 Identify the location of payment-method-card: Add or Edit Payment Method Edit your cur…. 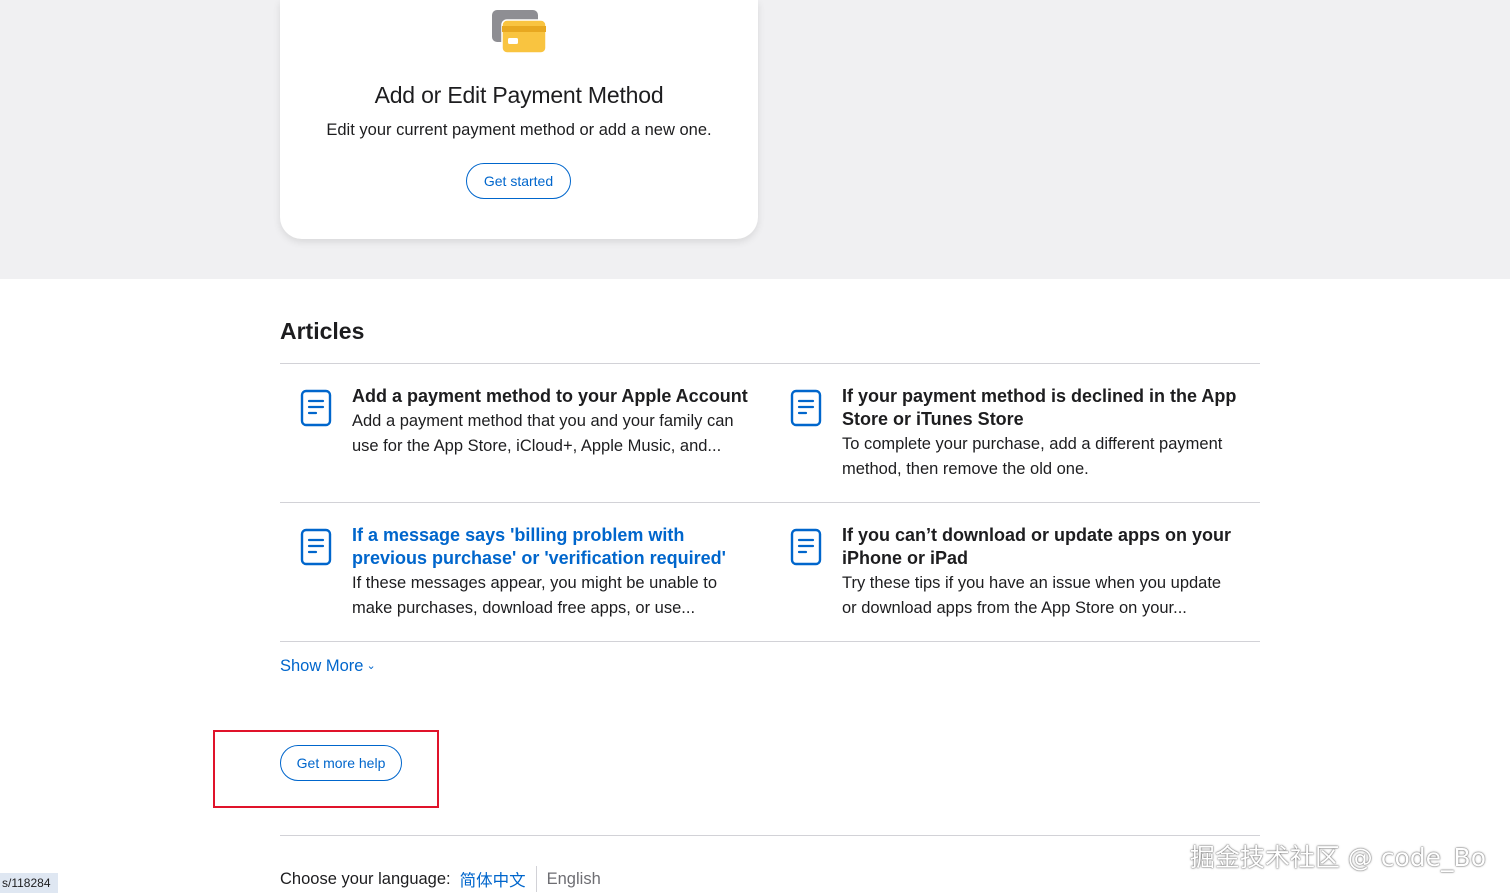
(519, 119).